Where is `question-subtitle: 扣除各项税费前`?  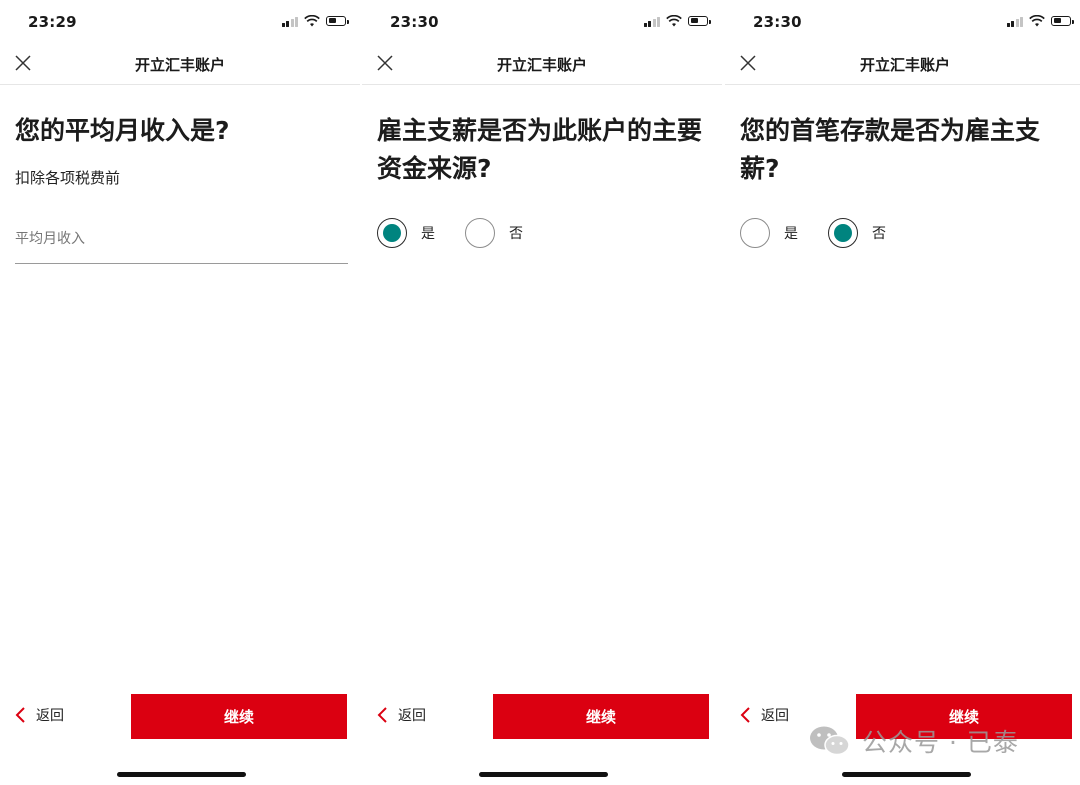
question-subtitle: 扣除各项税费前 is located at coordinates (68, 178).